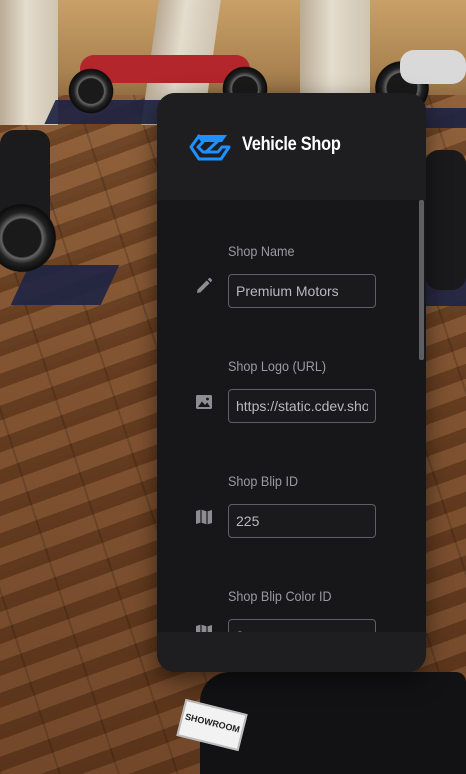  What do you see at coordinates (29, 62) in the screenshot?
I see `pillar` at bounding box center [29, 62].